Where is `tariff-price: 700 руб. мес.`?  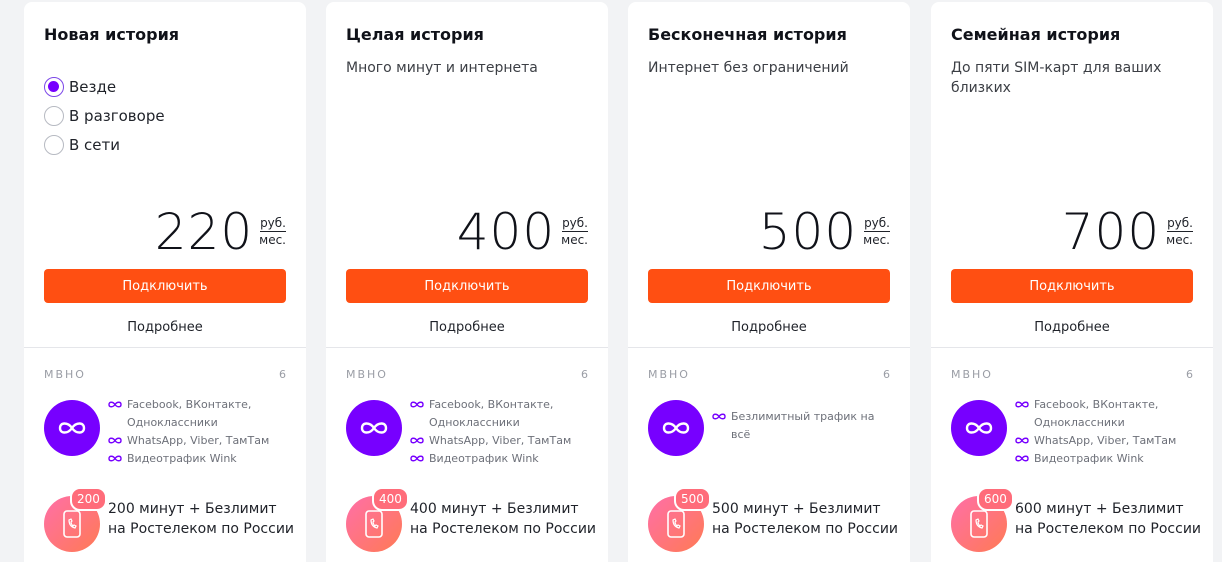 tariff-price: 700 руб. мес. is located at coordinates (1127, 232).